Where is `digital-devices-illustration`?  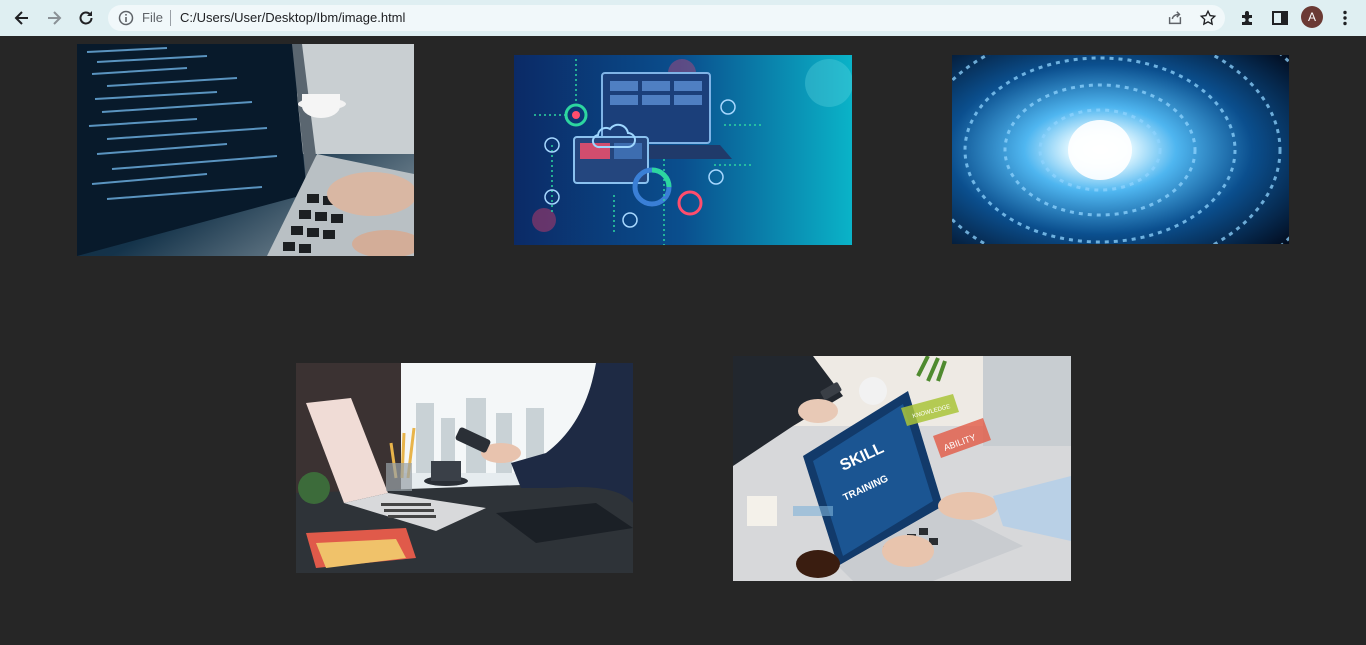 digital-devices-illustration is located at coordinates (683, 150).